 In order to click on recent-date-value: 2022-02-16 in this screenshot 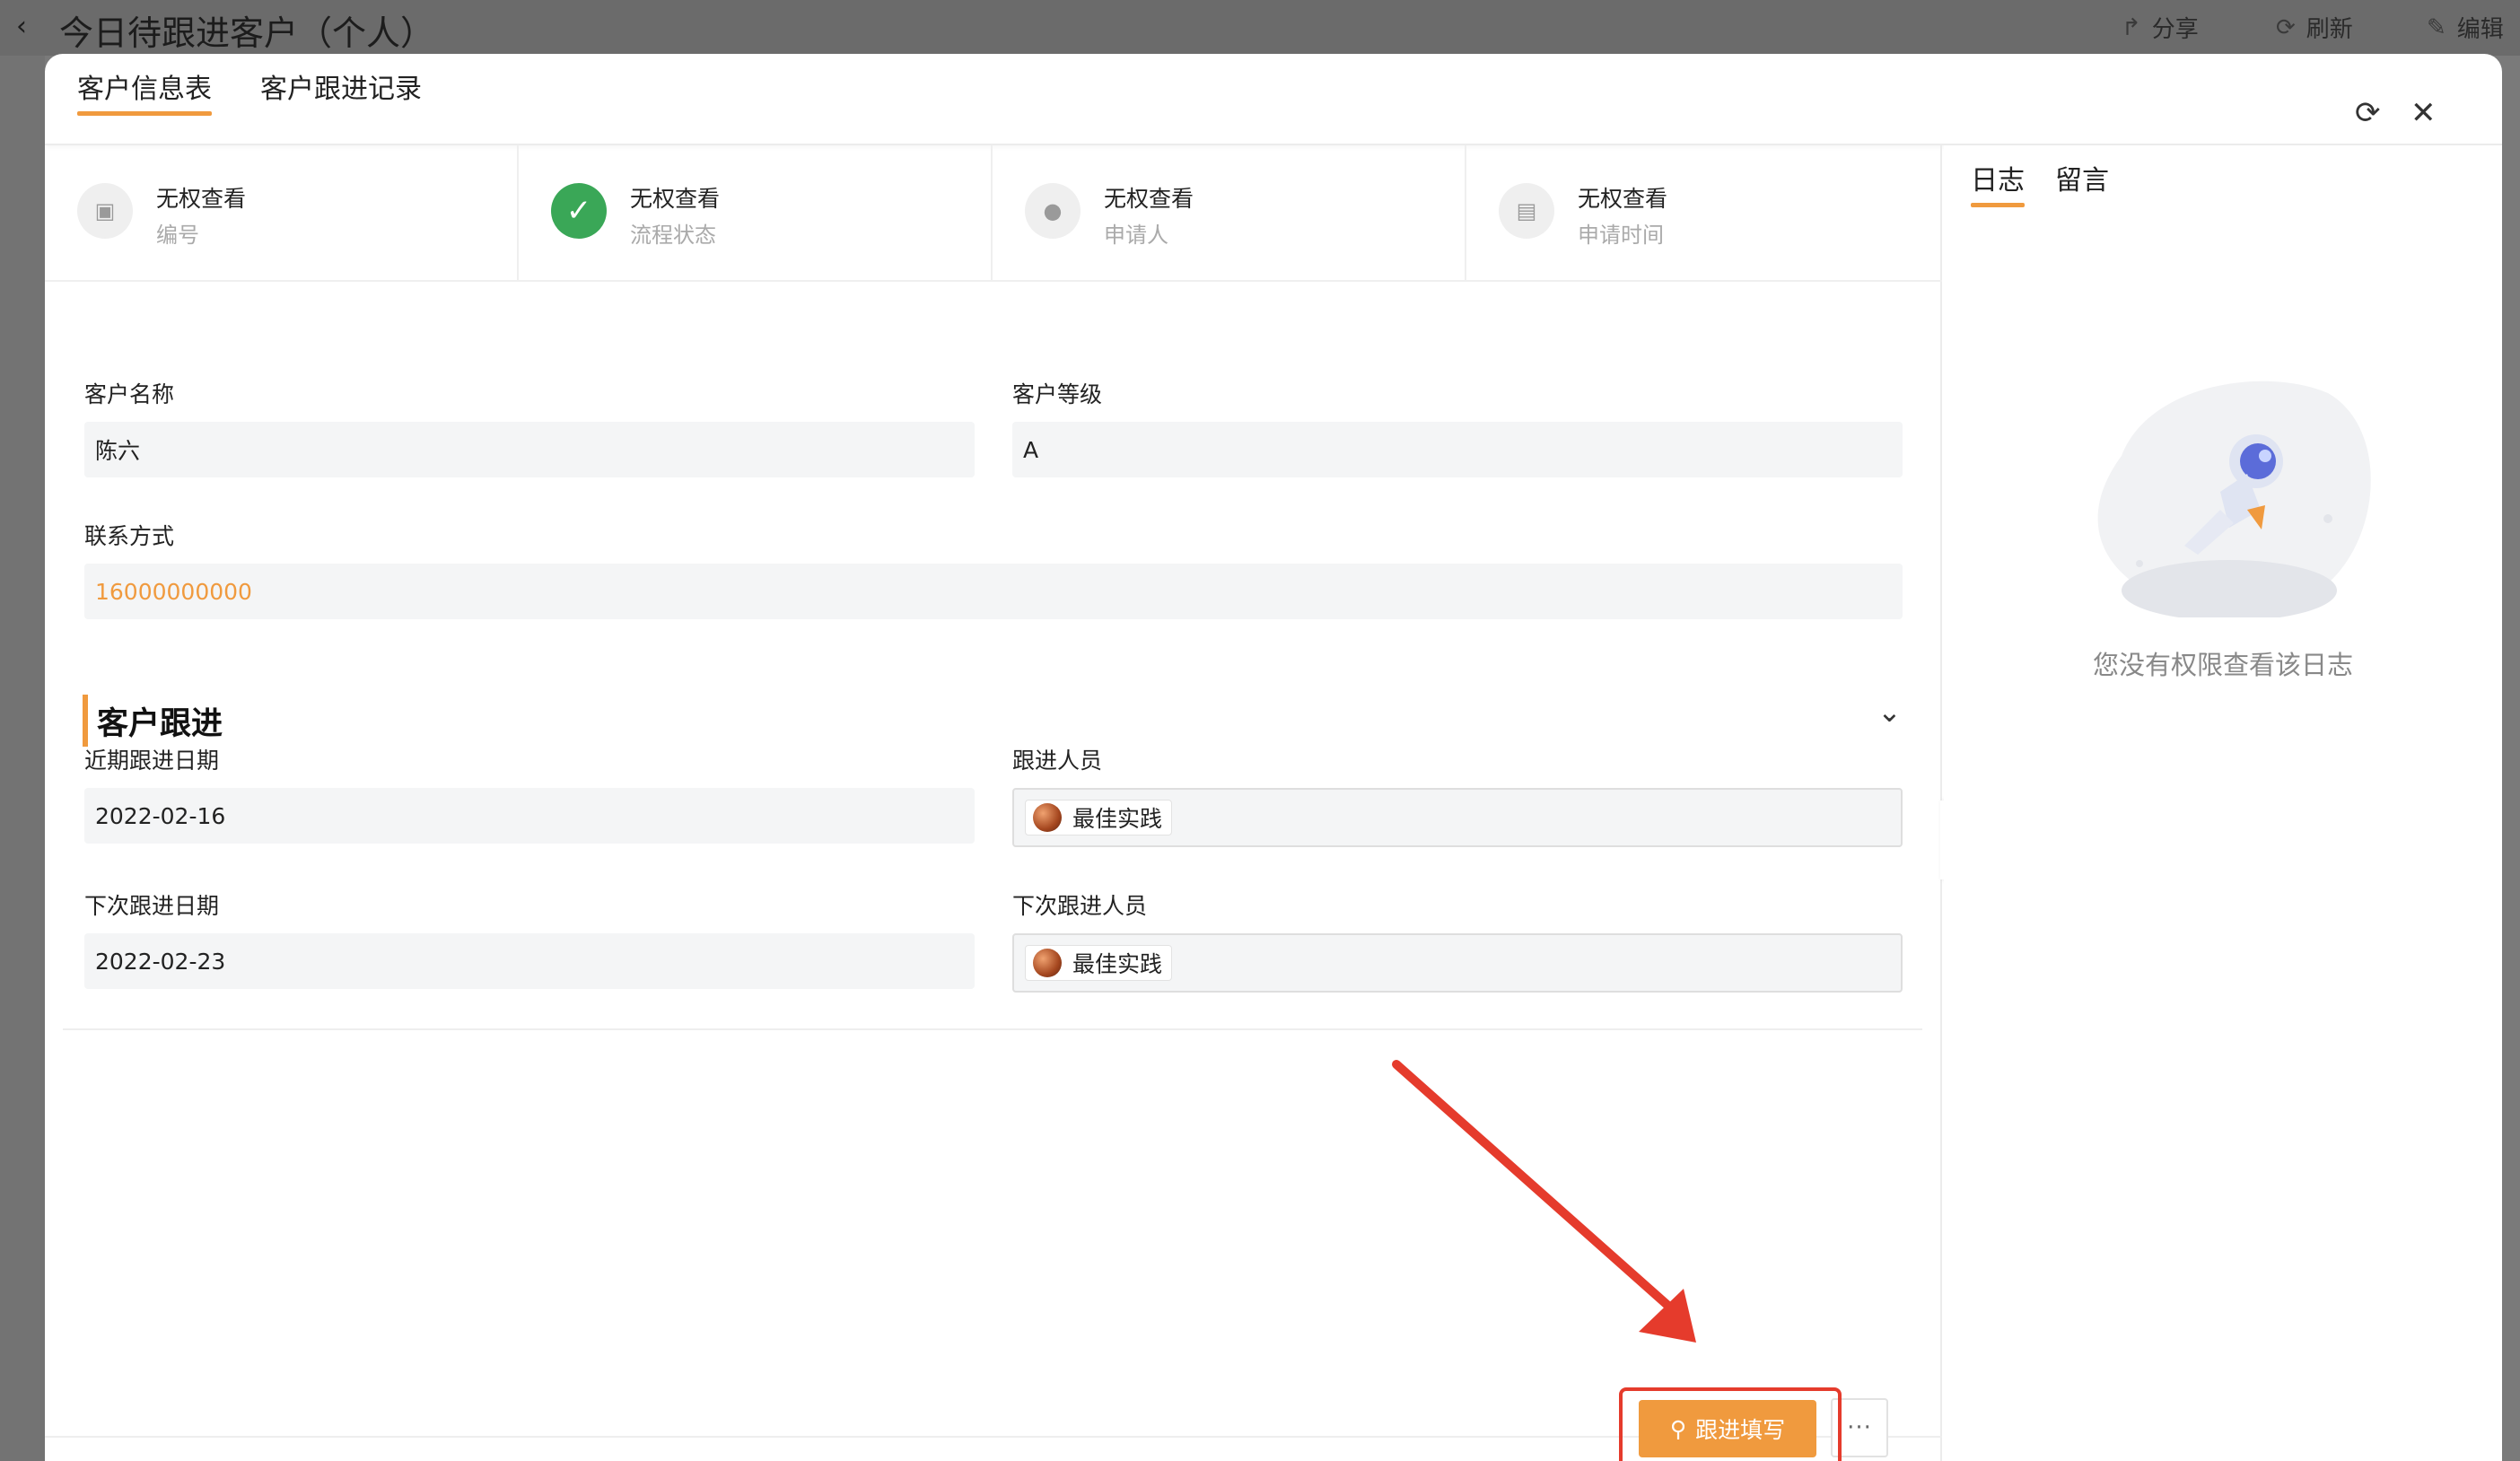, I will do `click(161, 815)`.